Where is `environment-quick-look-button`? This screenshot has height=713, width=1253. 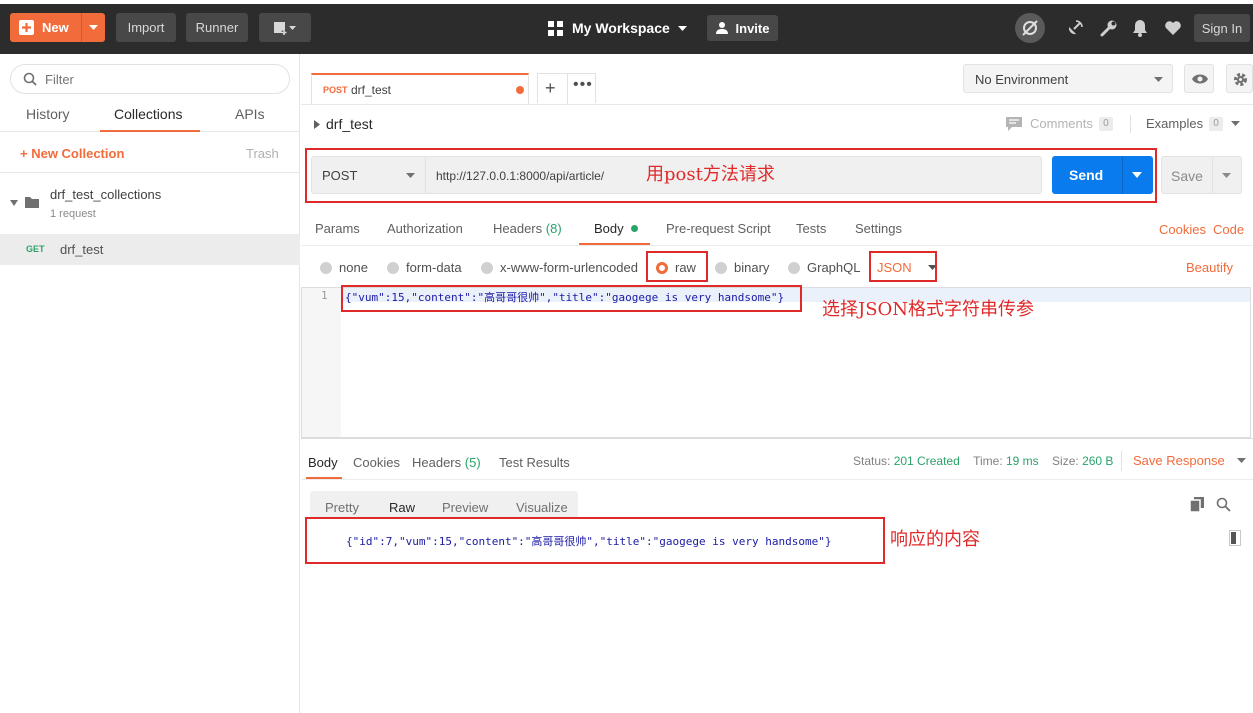
environment-quick-look-button is located at coordinates (1199, 78).